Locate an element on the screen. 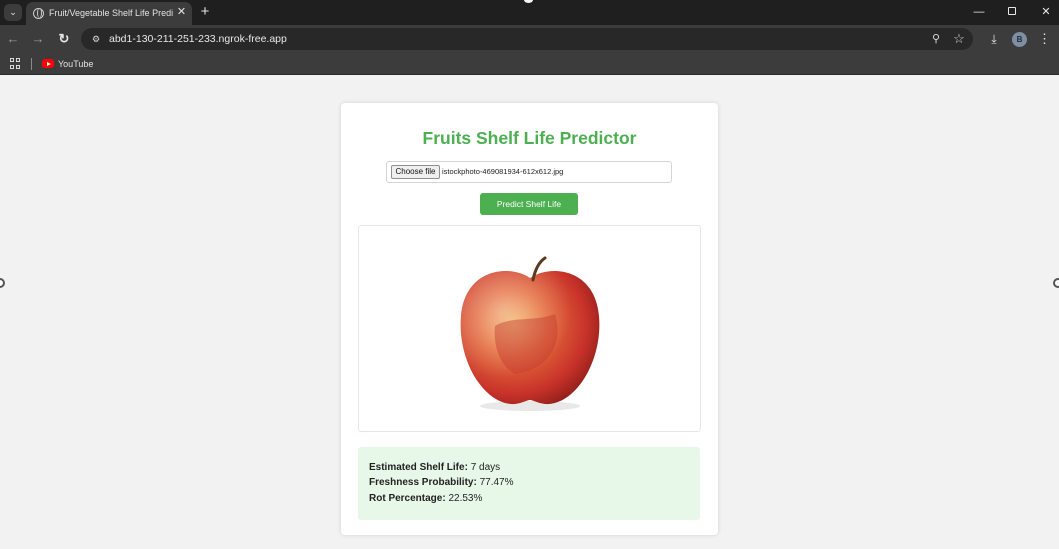 The height and width of the screenshot is (549, 1059). left-edge-handle is located at coordinates (2, 283).